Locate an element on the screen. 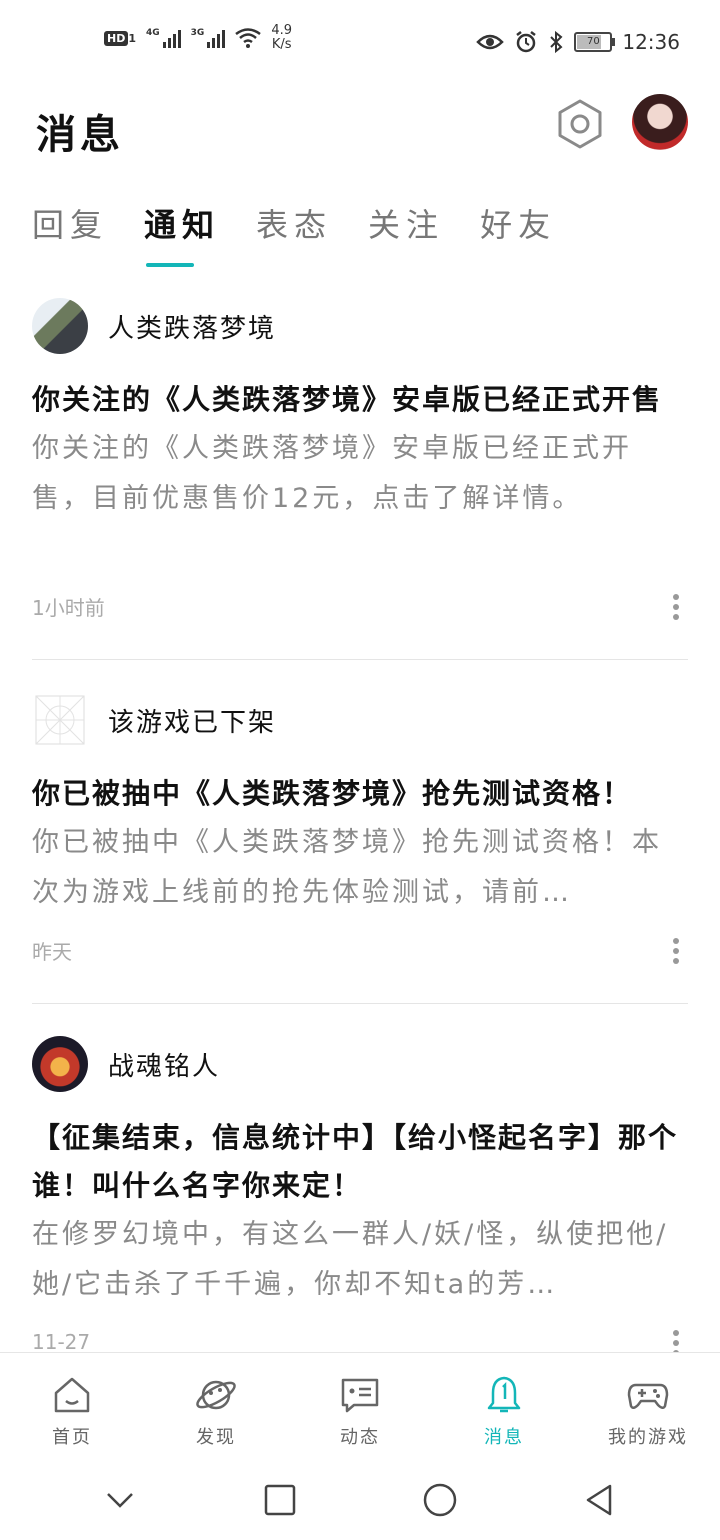 This screenshot has width=720, height=1540. signal-3g-icon: 3G is located at coordinates (208, 38).